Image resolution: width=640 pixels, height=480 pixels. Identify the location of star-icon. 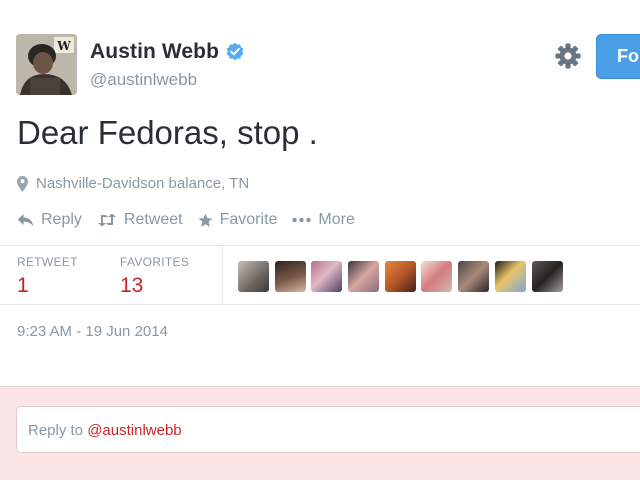
(205, 220).